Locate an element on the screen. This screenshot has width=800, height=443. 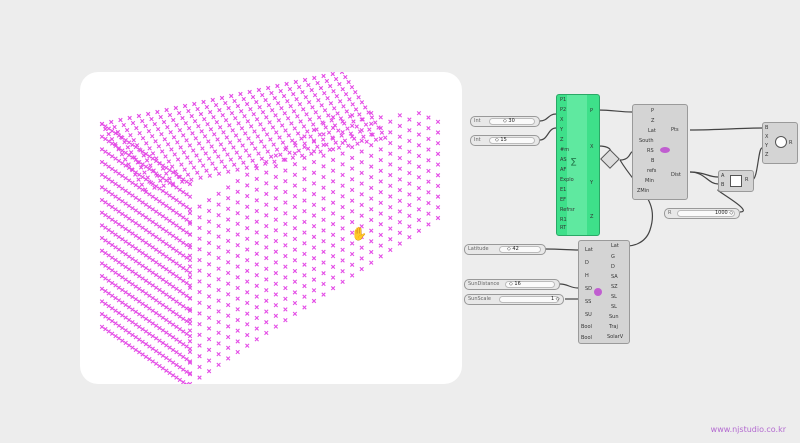
output-port-label: SA is located at coordinates (614, 277).